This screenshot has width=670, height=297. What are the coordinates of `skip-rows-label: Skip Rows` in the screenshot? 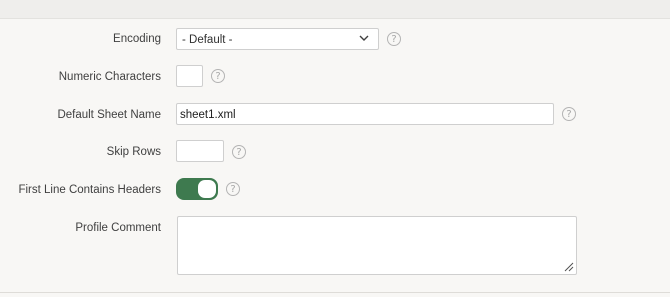 It's located at (133, 152).